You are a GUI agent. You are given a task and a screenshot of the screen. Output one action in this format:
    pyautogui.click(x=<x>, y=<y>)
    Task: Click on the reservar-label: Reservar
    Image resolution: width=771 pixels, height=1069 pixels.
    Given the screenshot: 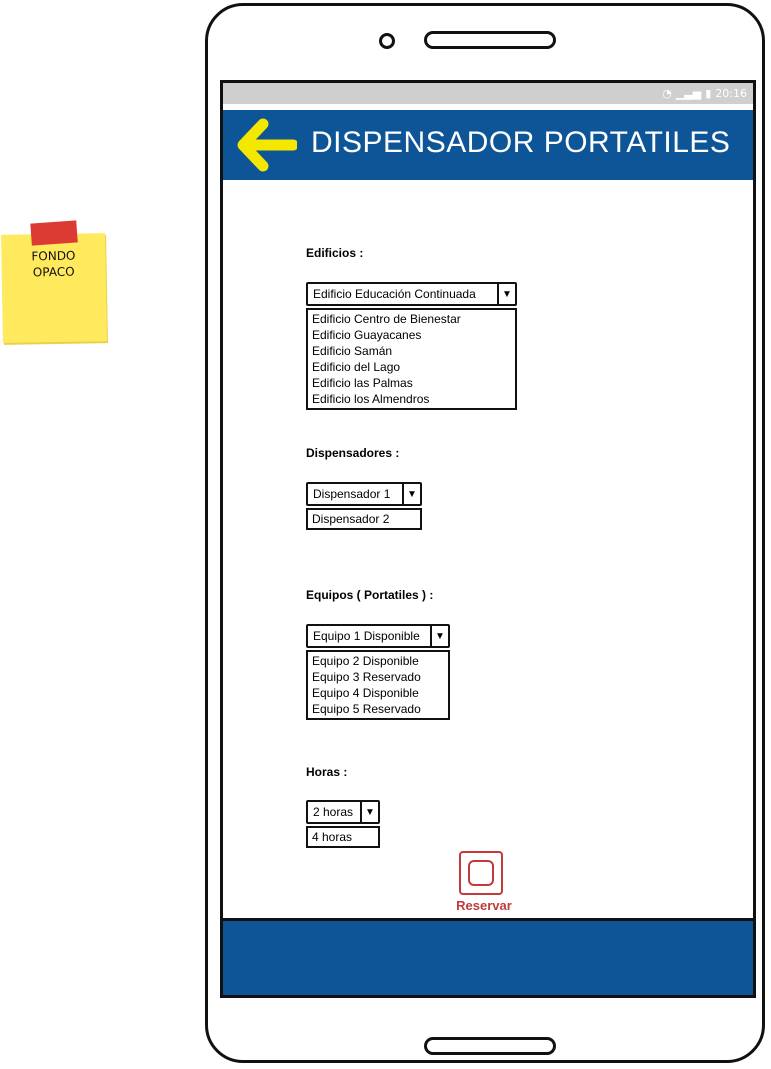 What is the action you would take?
    pyautogui.click(x=484, y=905)
    